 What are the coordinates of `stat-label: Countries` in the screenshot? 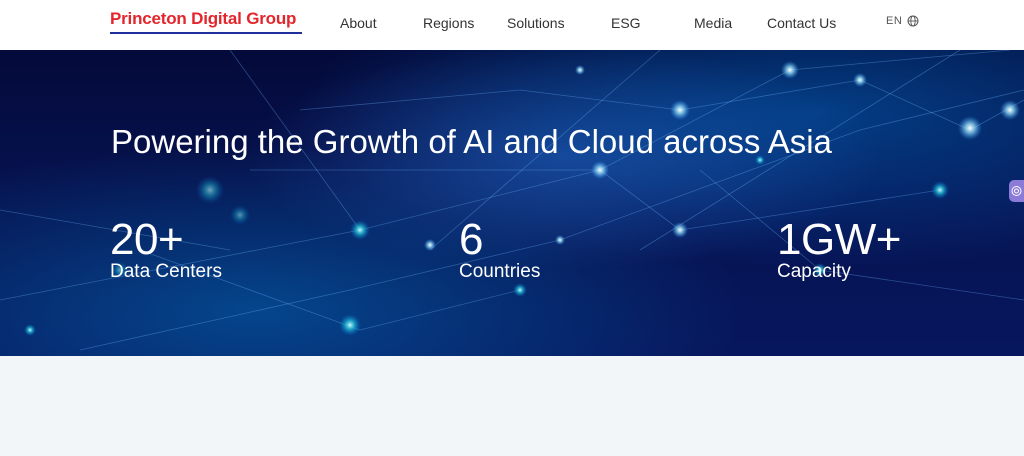 It's located at (500, 271).